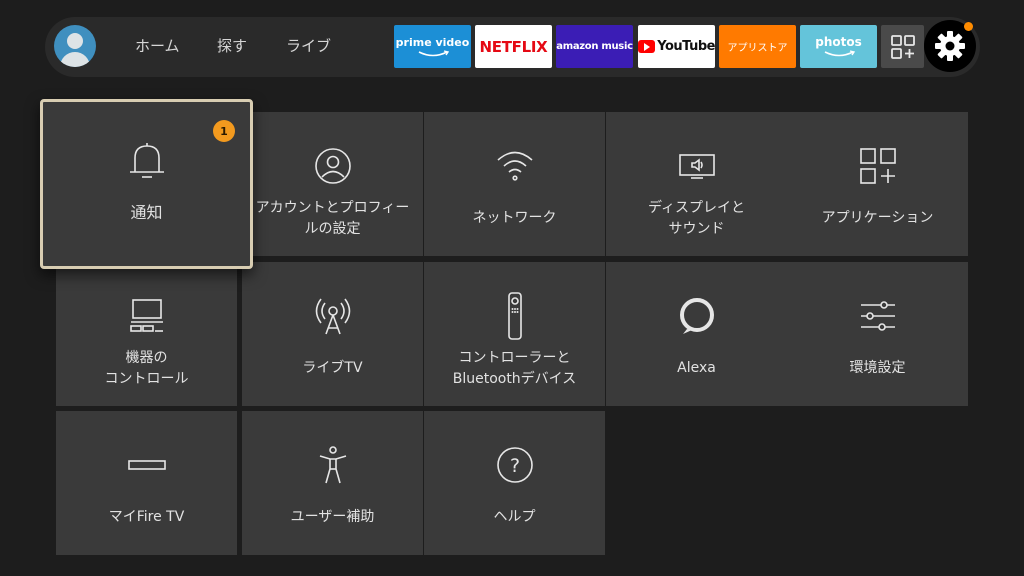 The width and height of the screenshot is (1024, 576). I want to click on tile-label: ディスプレイと サウンド, so click(696, 219).